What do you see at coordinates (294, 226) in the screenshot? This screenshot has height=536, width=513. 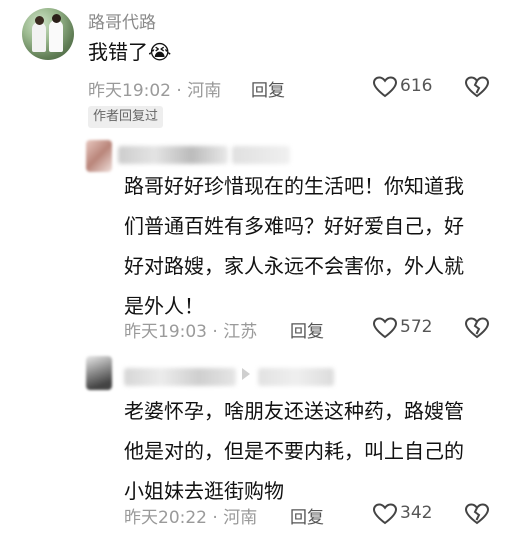 I see `reply-text-line: 们普通百姓有多难吗？好好爱自己，好` at bounding box center [294, 226].